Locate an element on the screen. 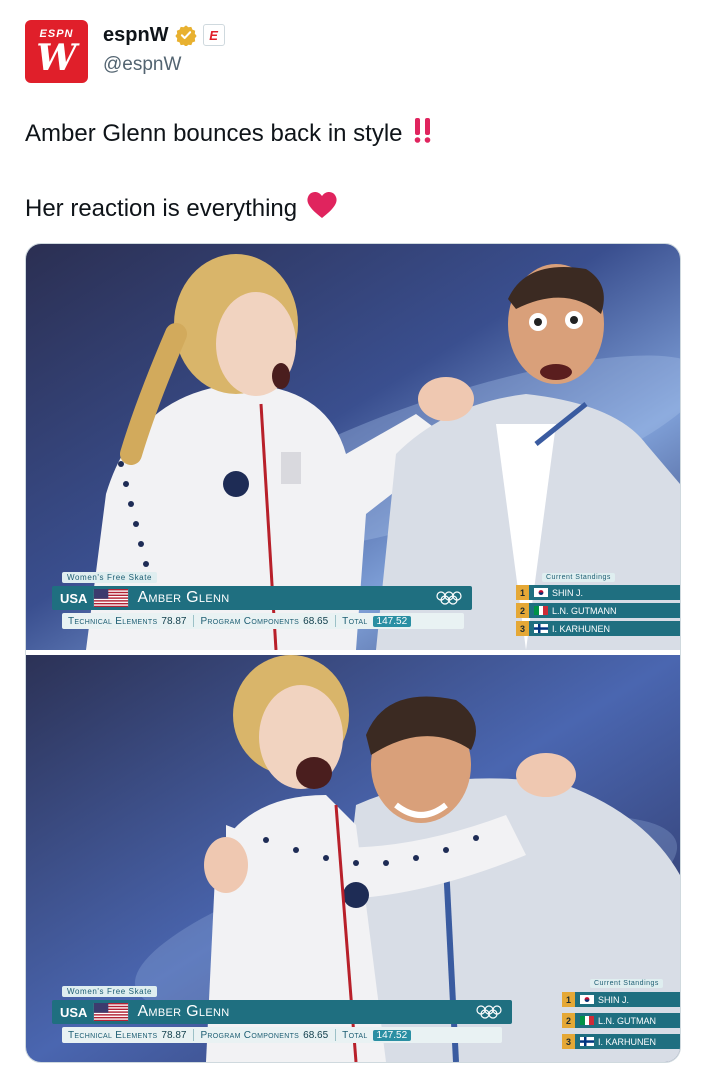  author-handle: @espnW is located at coordinates (142, 65).